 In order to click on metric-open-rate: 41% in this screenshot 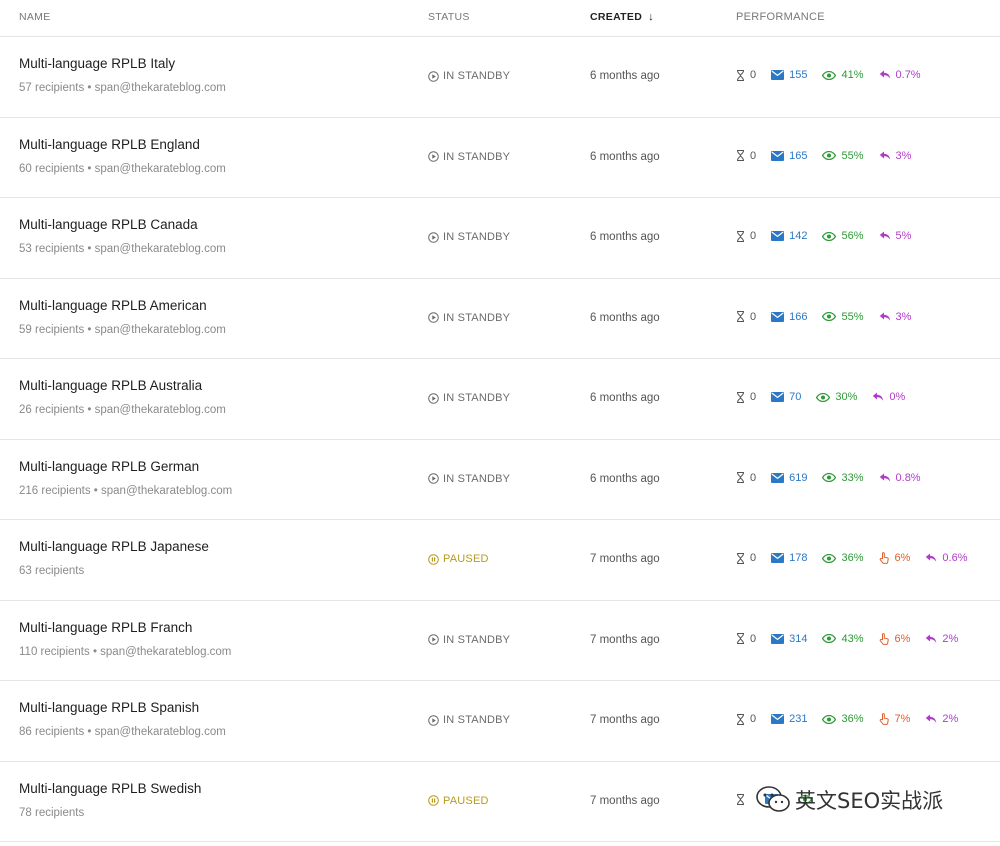, I will do `click(843, 75)`.